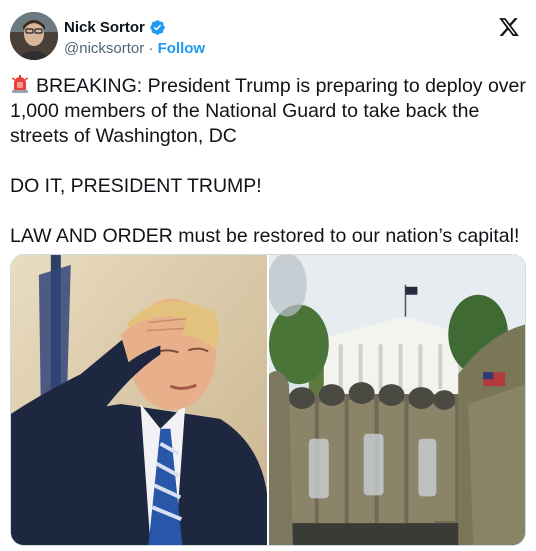  I want to click on police-siren-emoji-icon, so click(20, 84).